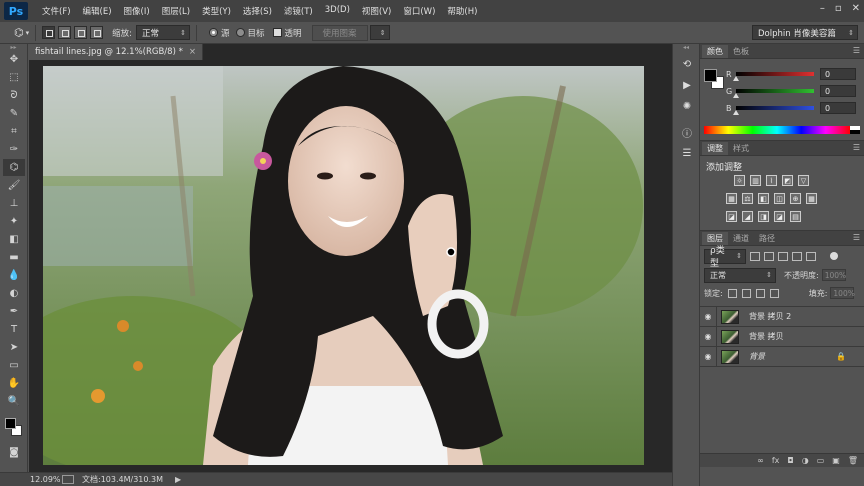  I want to click on dodge-tool-icon: ◐, so click(14, 293).